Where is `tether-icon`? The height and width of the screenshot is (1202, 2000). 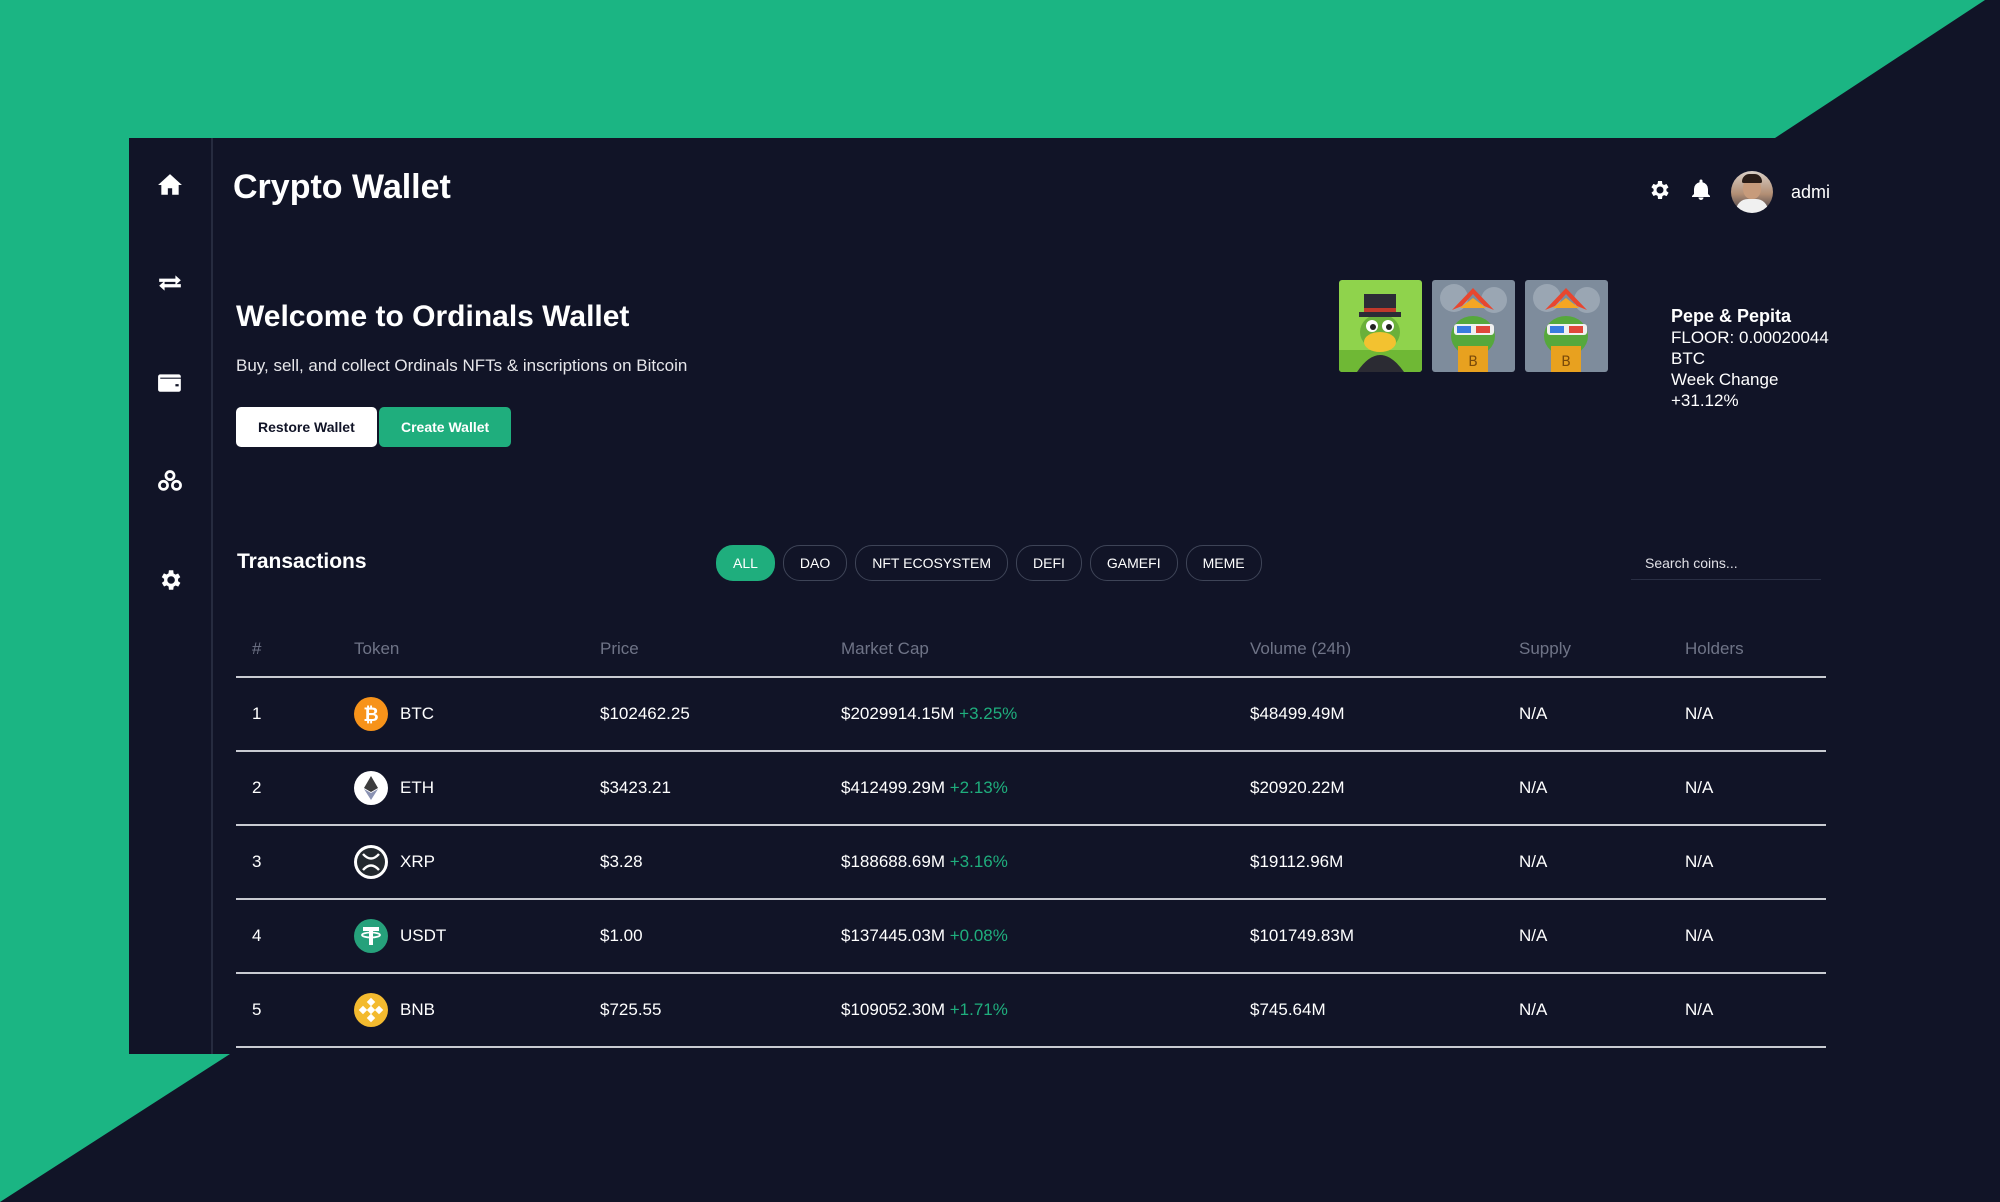
tether-icon is located at coordinates (371, 936).